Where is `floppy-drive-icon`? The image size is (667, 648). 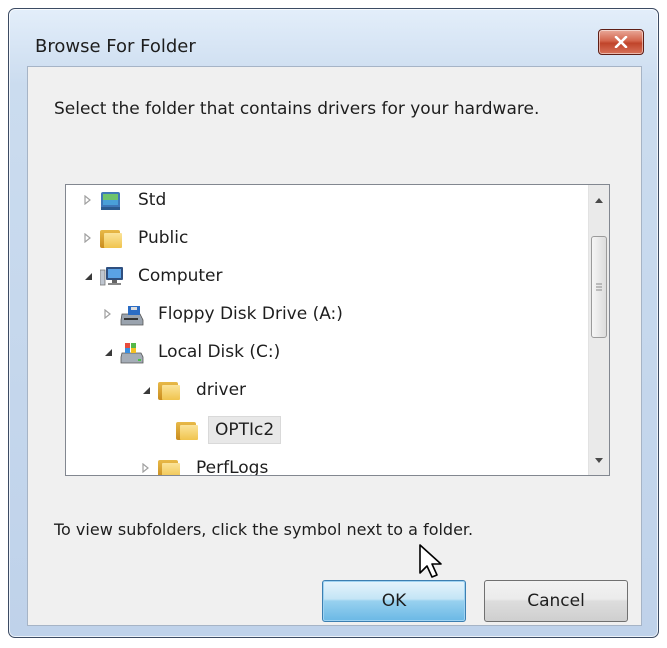 floppy-drive-icon is located at coordinates (132, 315).